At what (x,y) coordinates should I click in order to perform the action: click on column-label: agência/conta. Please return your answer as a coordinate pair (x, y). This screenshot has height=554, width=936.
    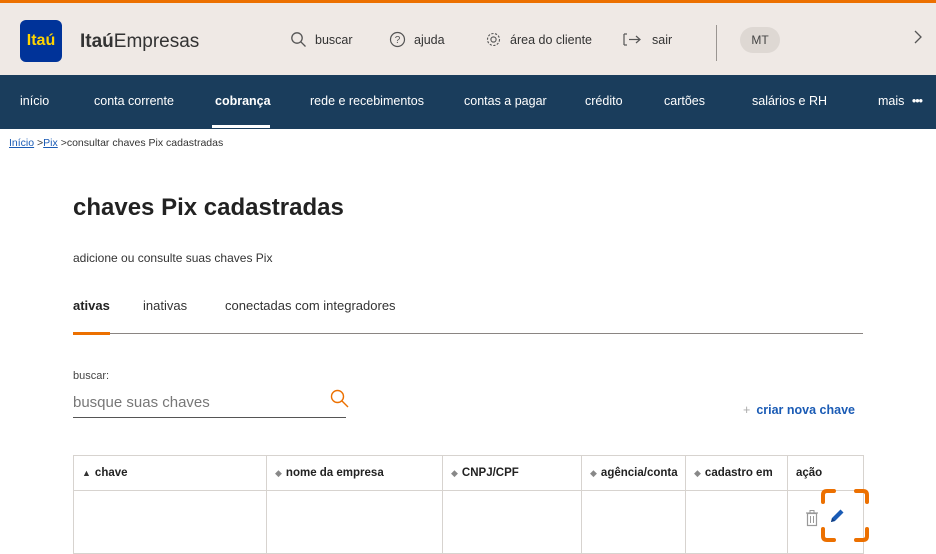
    Looking at the image, I should click on (639, 473).